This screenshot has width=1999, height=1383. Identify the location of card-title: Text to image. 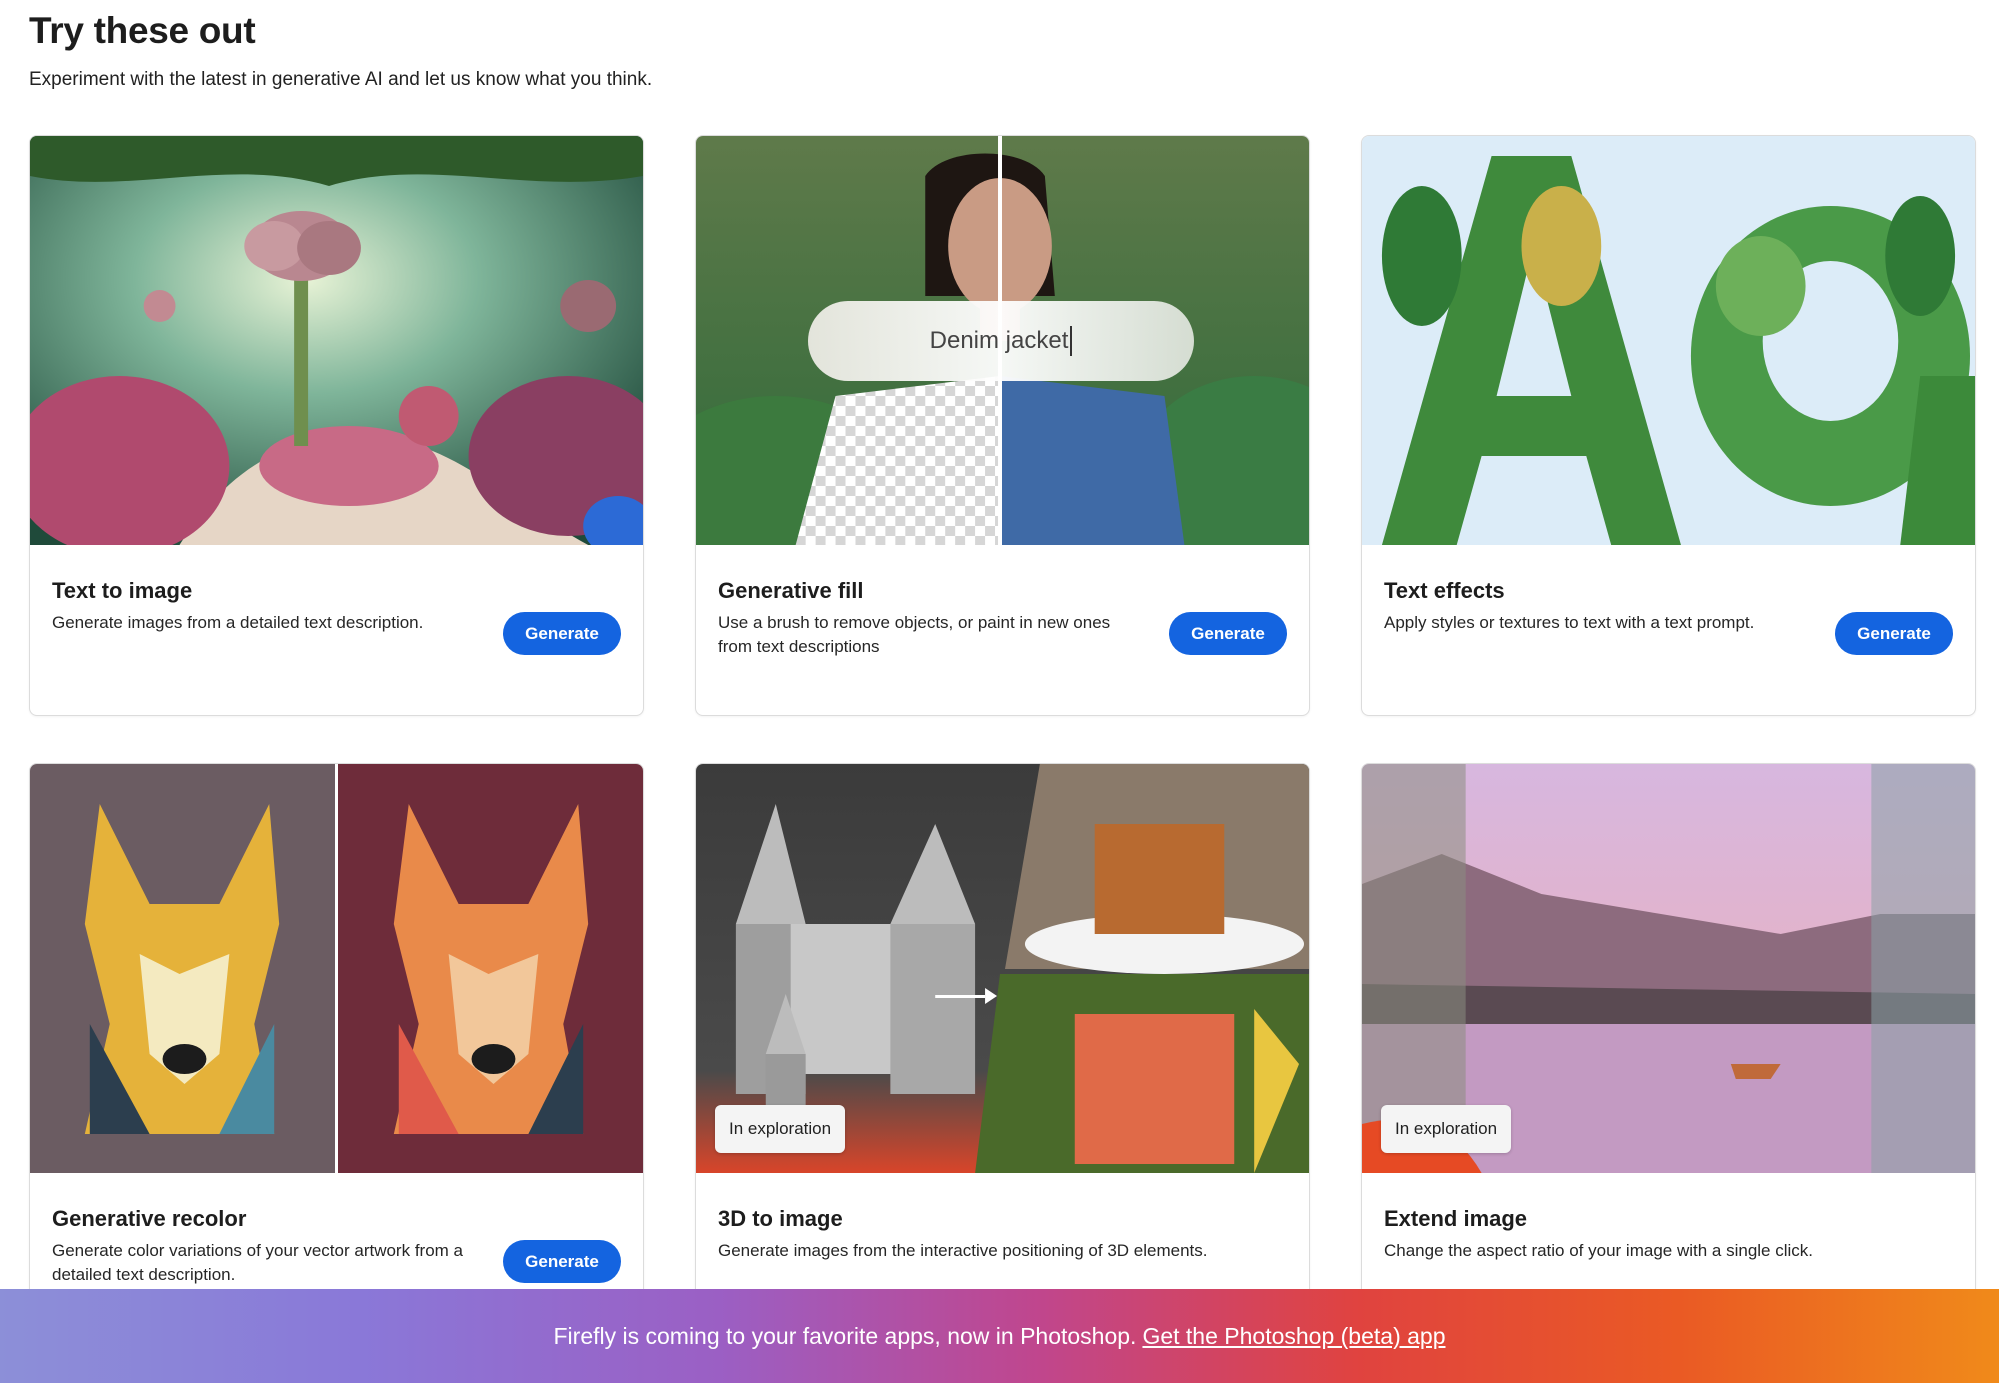
(122, 590).